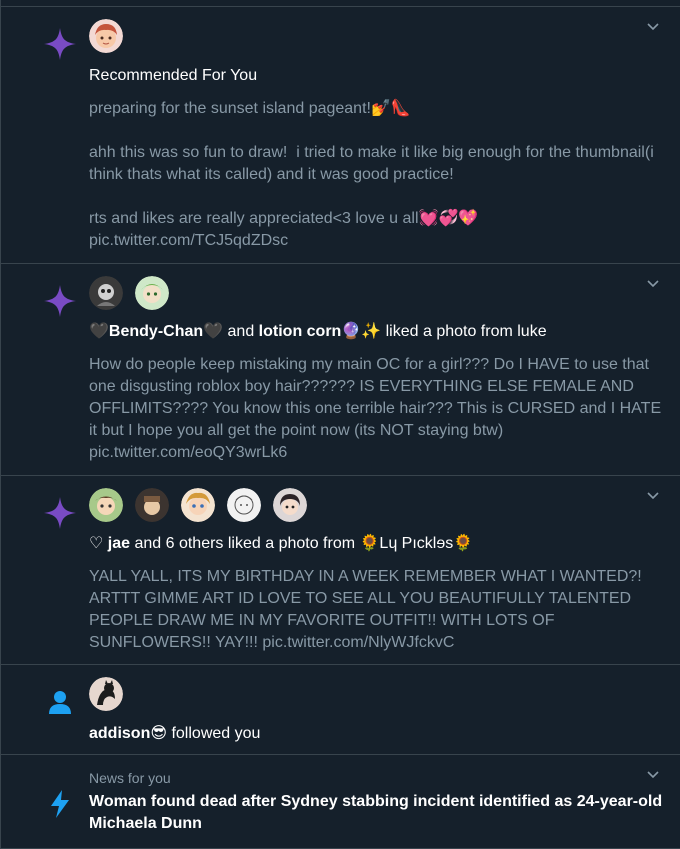  I want to click on user-name: ♡ jae, so click(109, 543).